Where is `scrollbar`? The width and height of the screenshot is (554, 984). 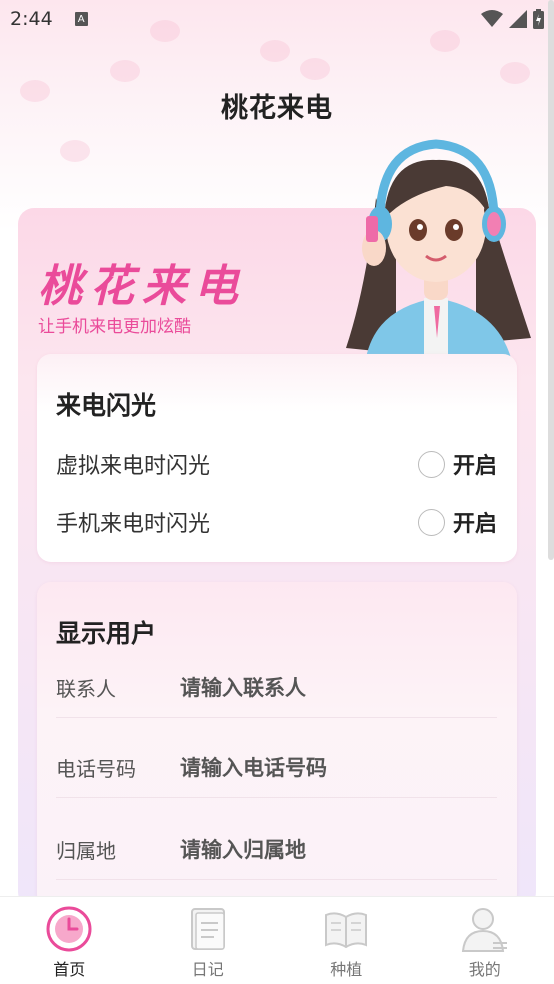
scrollbar is located at coordinates (551, 280).